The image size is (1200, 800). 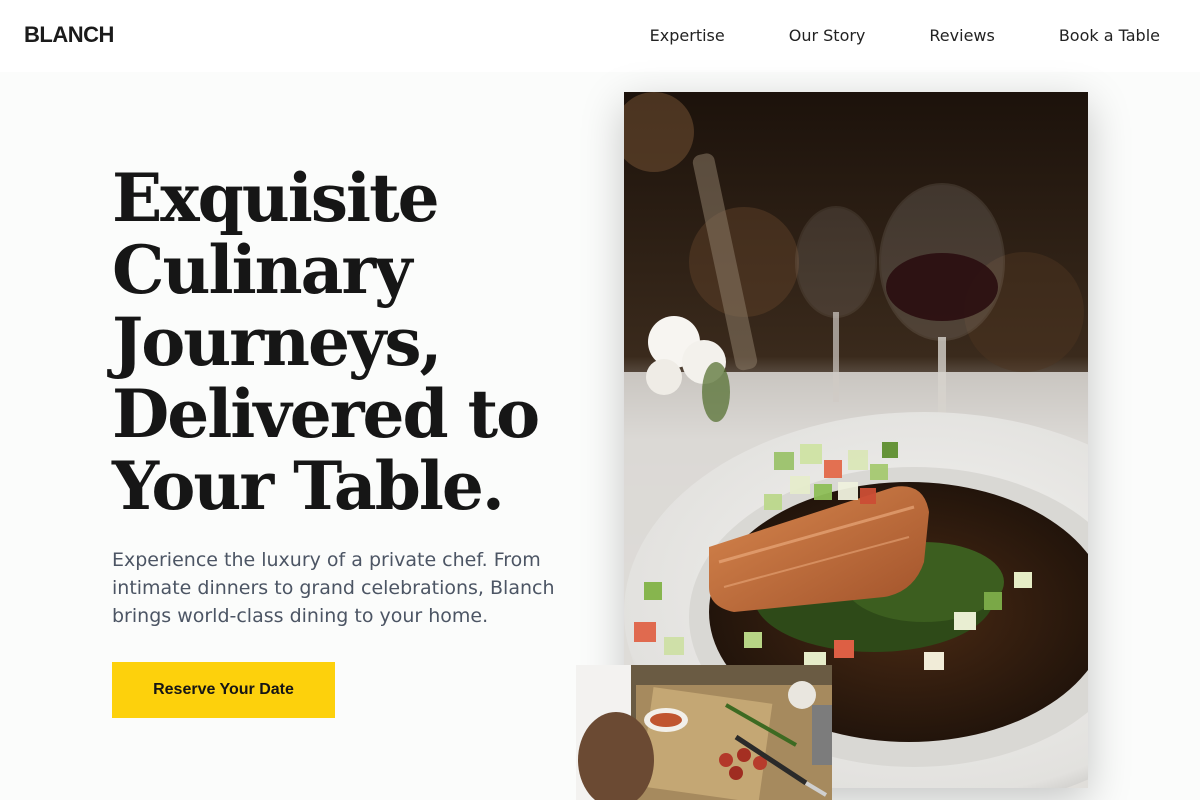 What do you see at coordinates (1109, 35) in the screenshot?
I see `nav-link-book-a-table: Book a Table` at bounding box center [1109, 35].